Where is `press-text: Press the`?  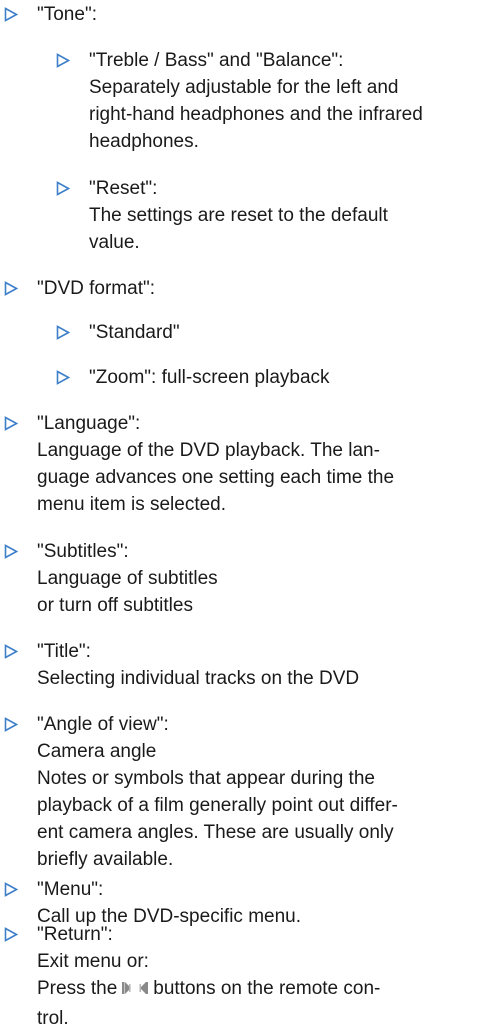 press-text: Press the is located at coordinates (77, 988).